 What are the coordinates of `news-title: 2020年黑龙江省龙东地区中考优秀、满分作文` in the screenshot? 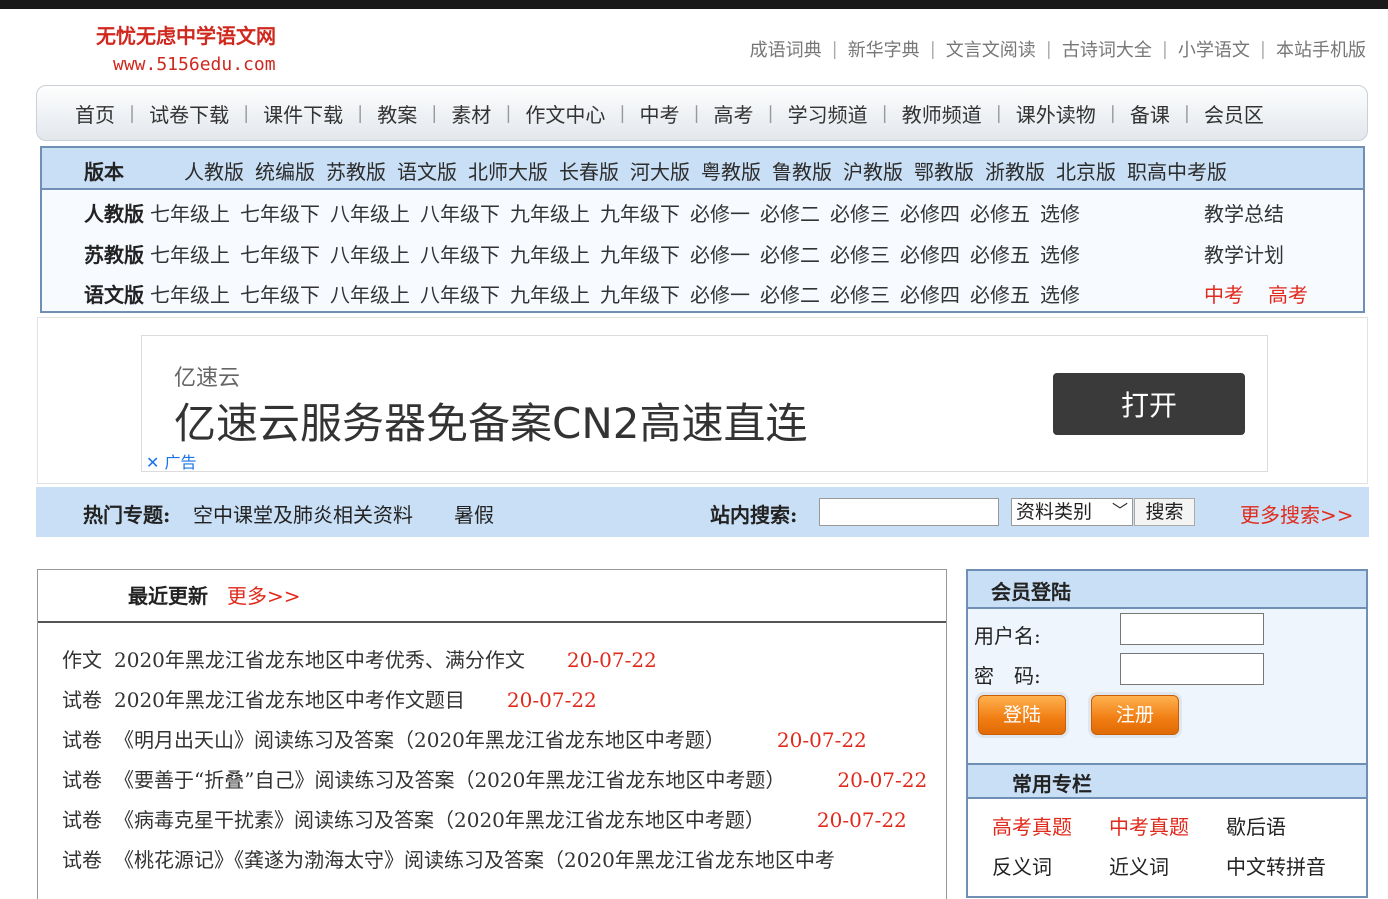 It's located at (319, 660).